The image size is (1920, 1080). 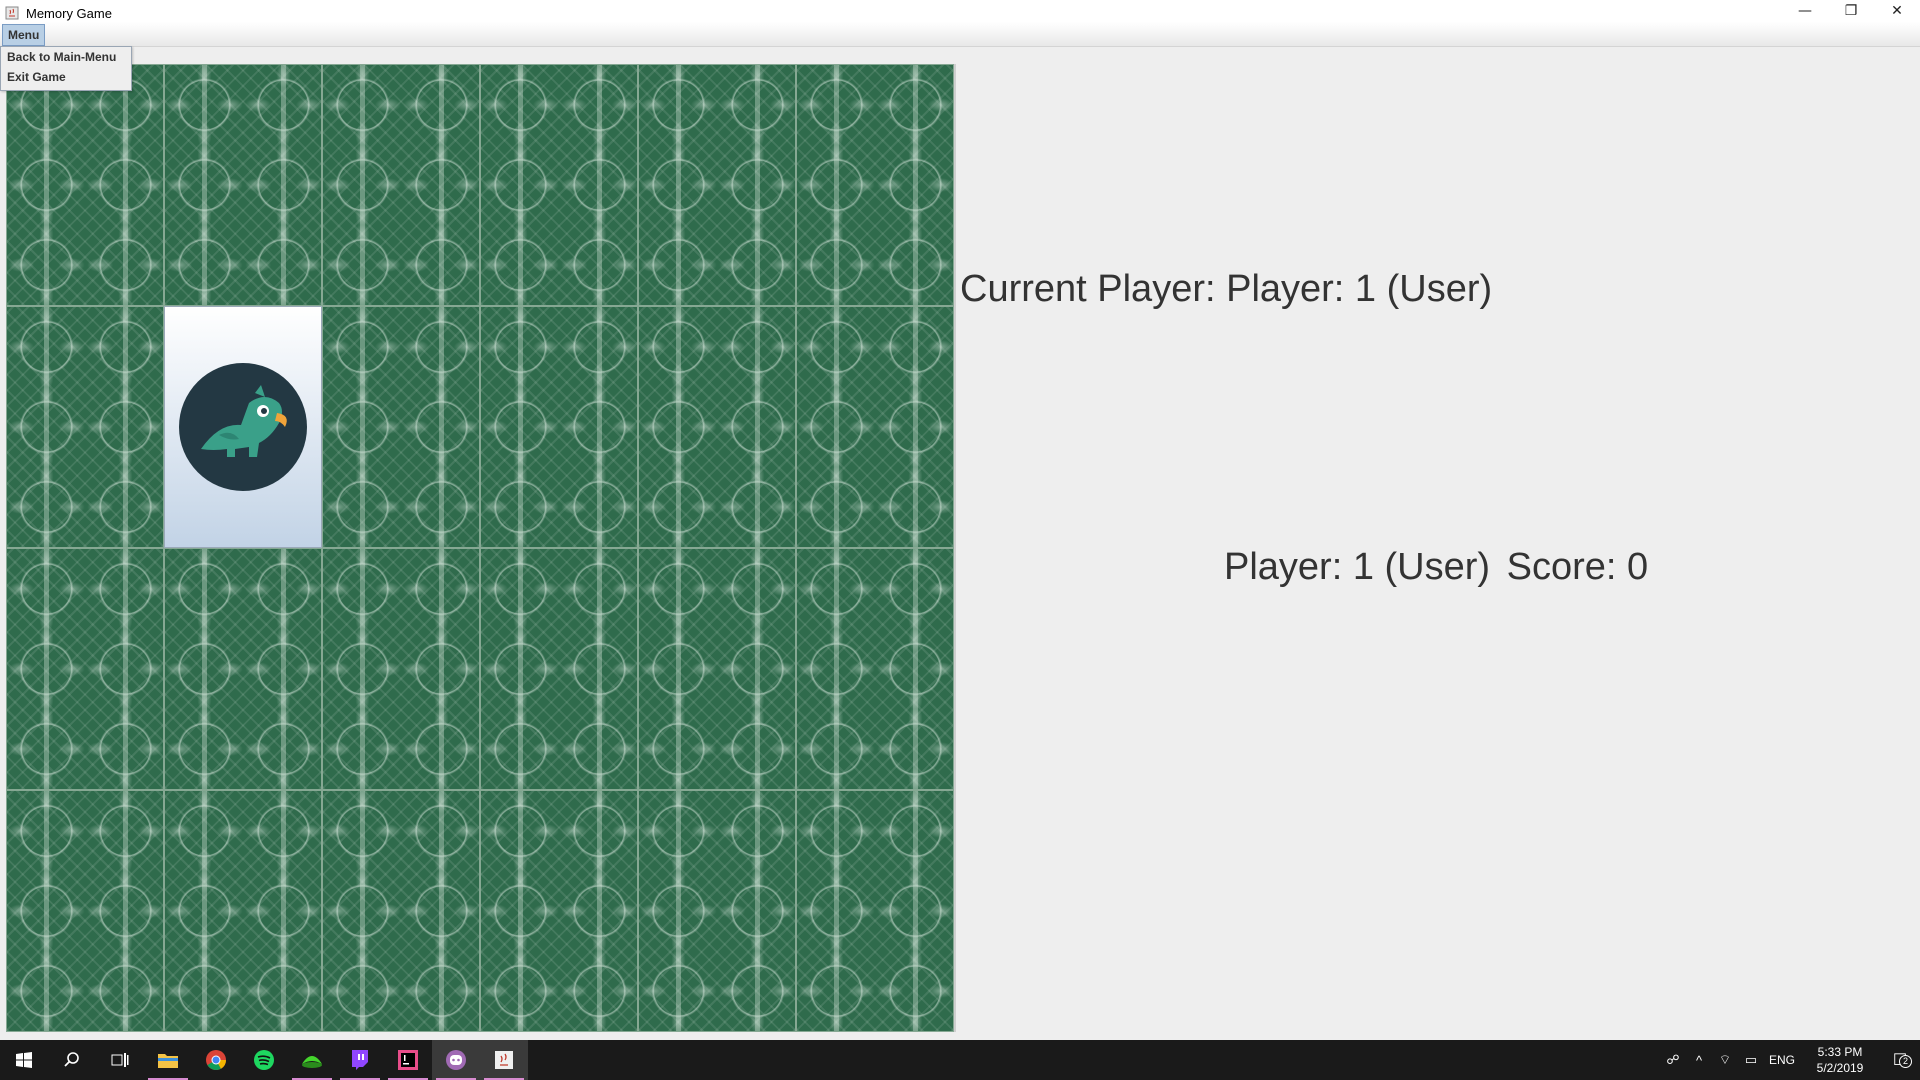 I want to click on task-view-icon, so click(x=120, y=1060).